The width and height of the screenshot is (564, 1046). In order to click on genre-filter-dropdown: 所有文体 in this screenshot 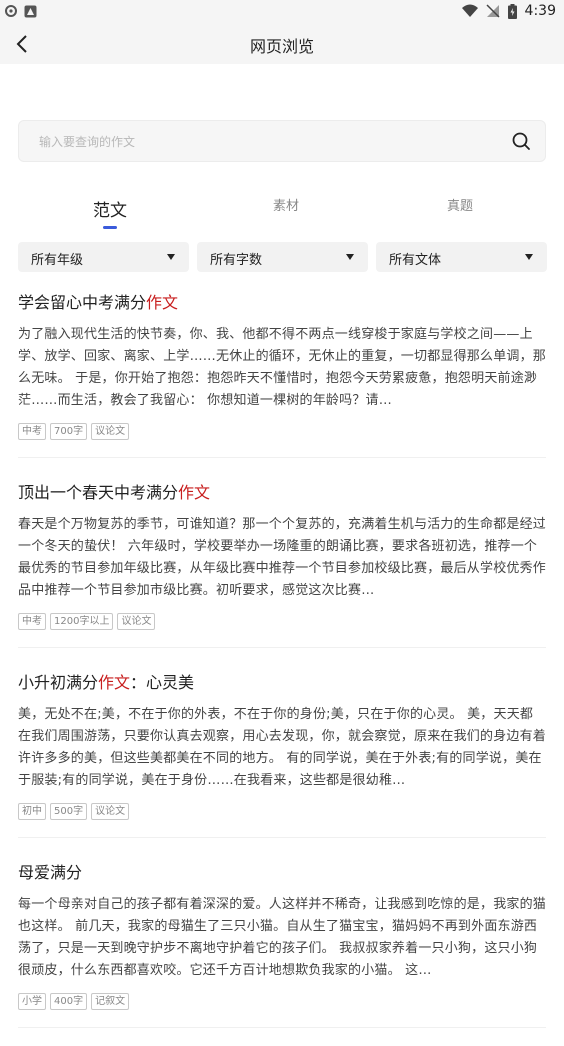, I will do `click(461, 257)`.